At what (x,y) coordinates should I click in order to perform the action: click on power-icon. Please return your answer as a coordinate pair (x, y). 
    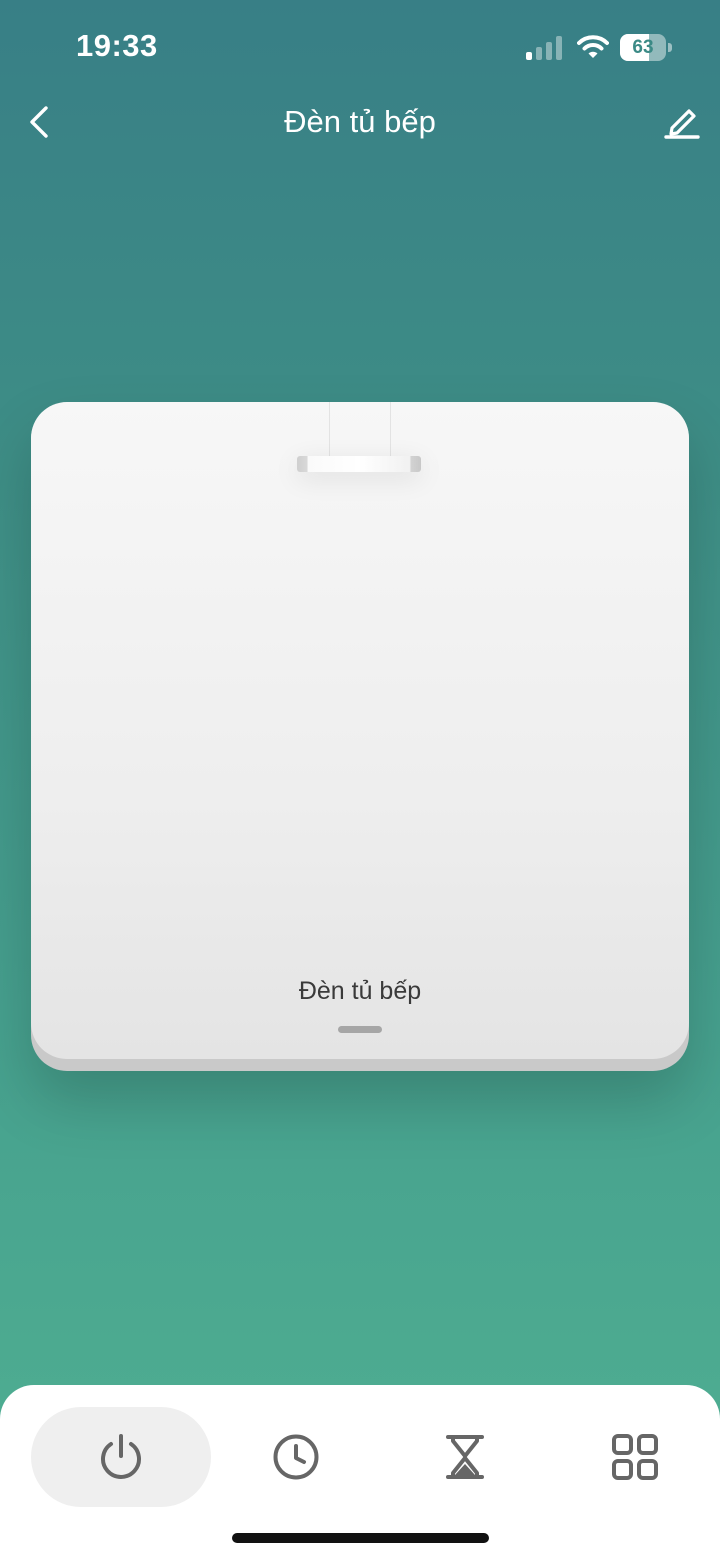
    Looking at the image, I should click on (121, 1456).